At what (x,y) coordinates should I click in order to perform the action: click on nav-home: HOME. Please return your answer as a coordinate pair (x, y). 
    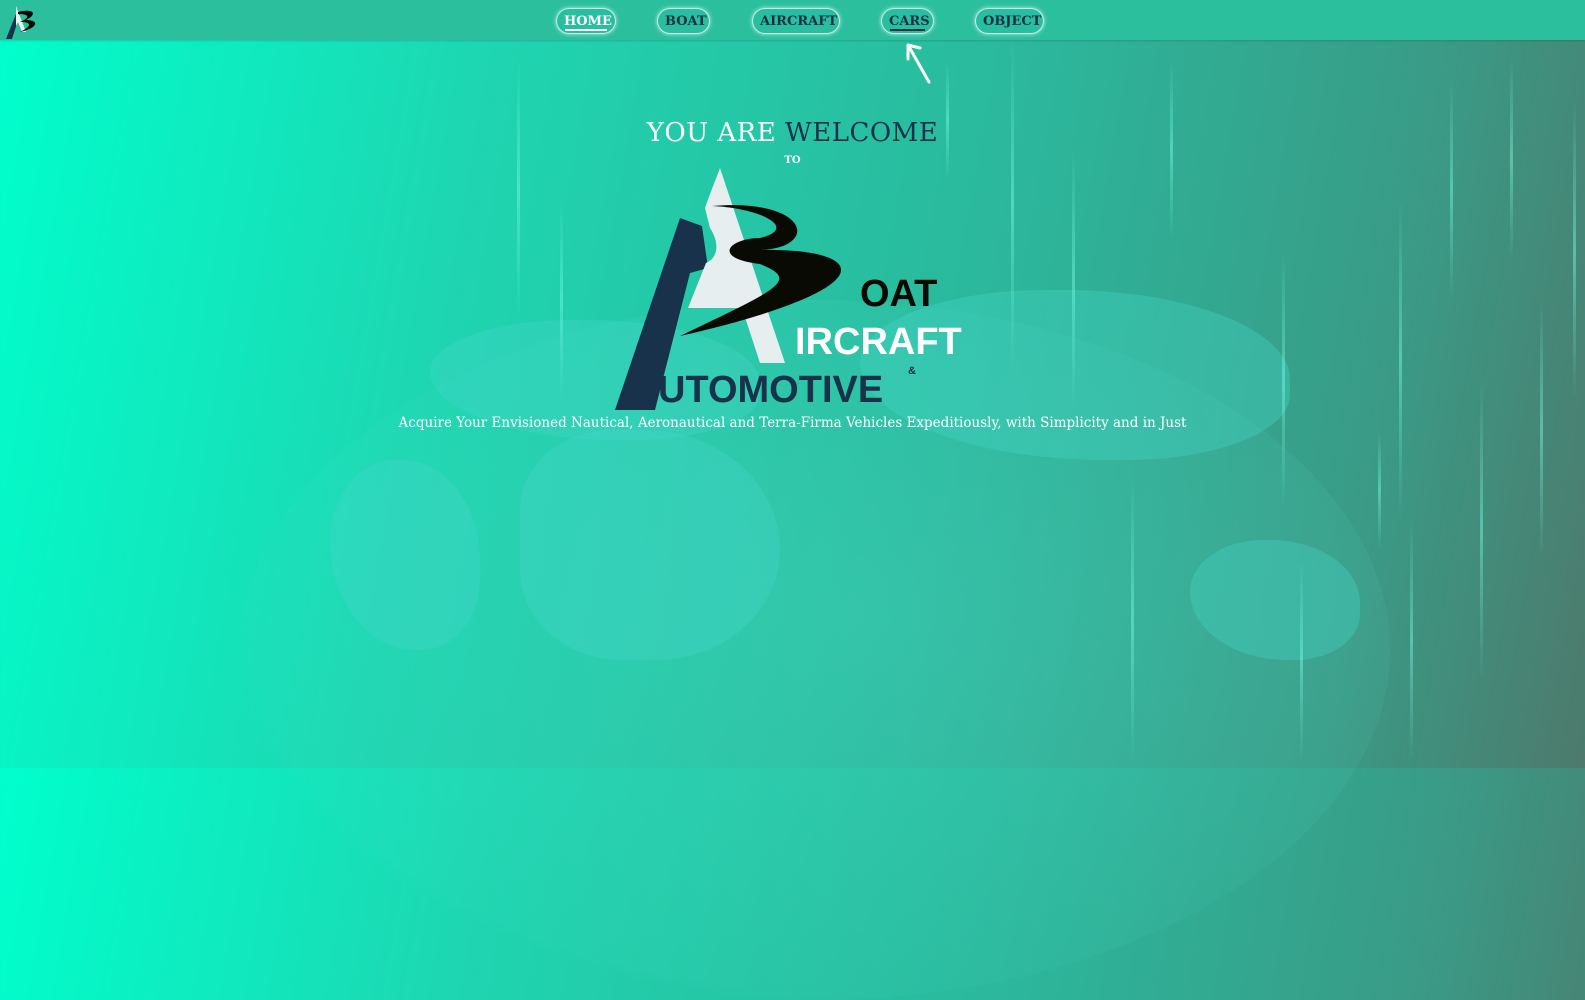
    Looking at the image, I should click on (586, 21).